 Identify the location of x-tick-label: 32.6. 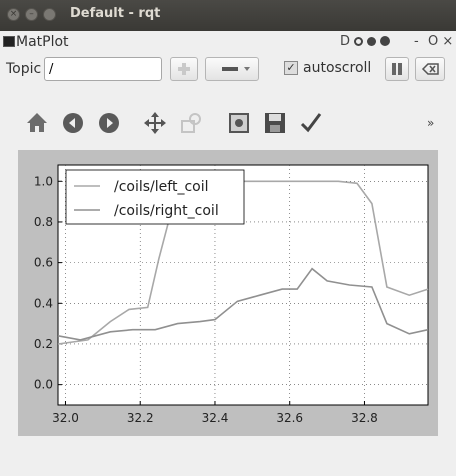
(289, 418).